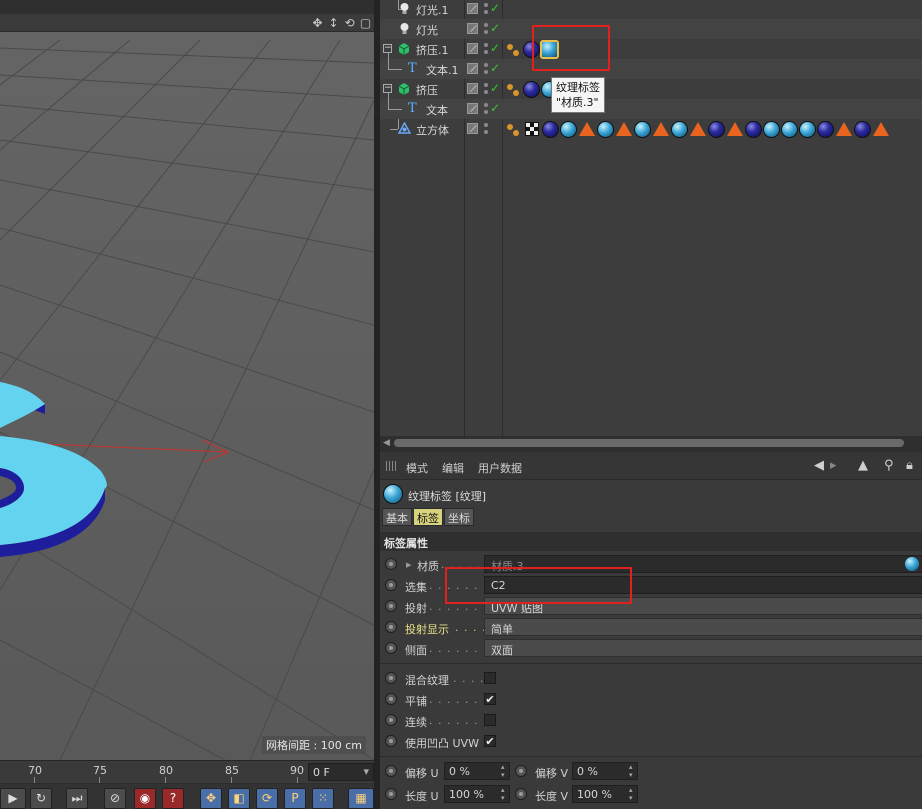 The width and height of the screenshot is (922, 809). What do you see at coordinates (41, 798) in the screenshot?
I see `loop-icon: ↻` at bounding box center [41, 798].